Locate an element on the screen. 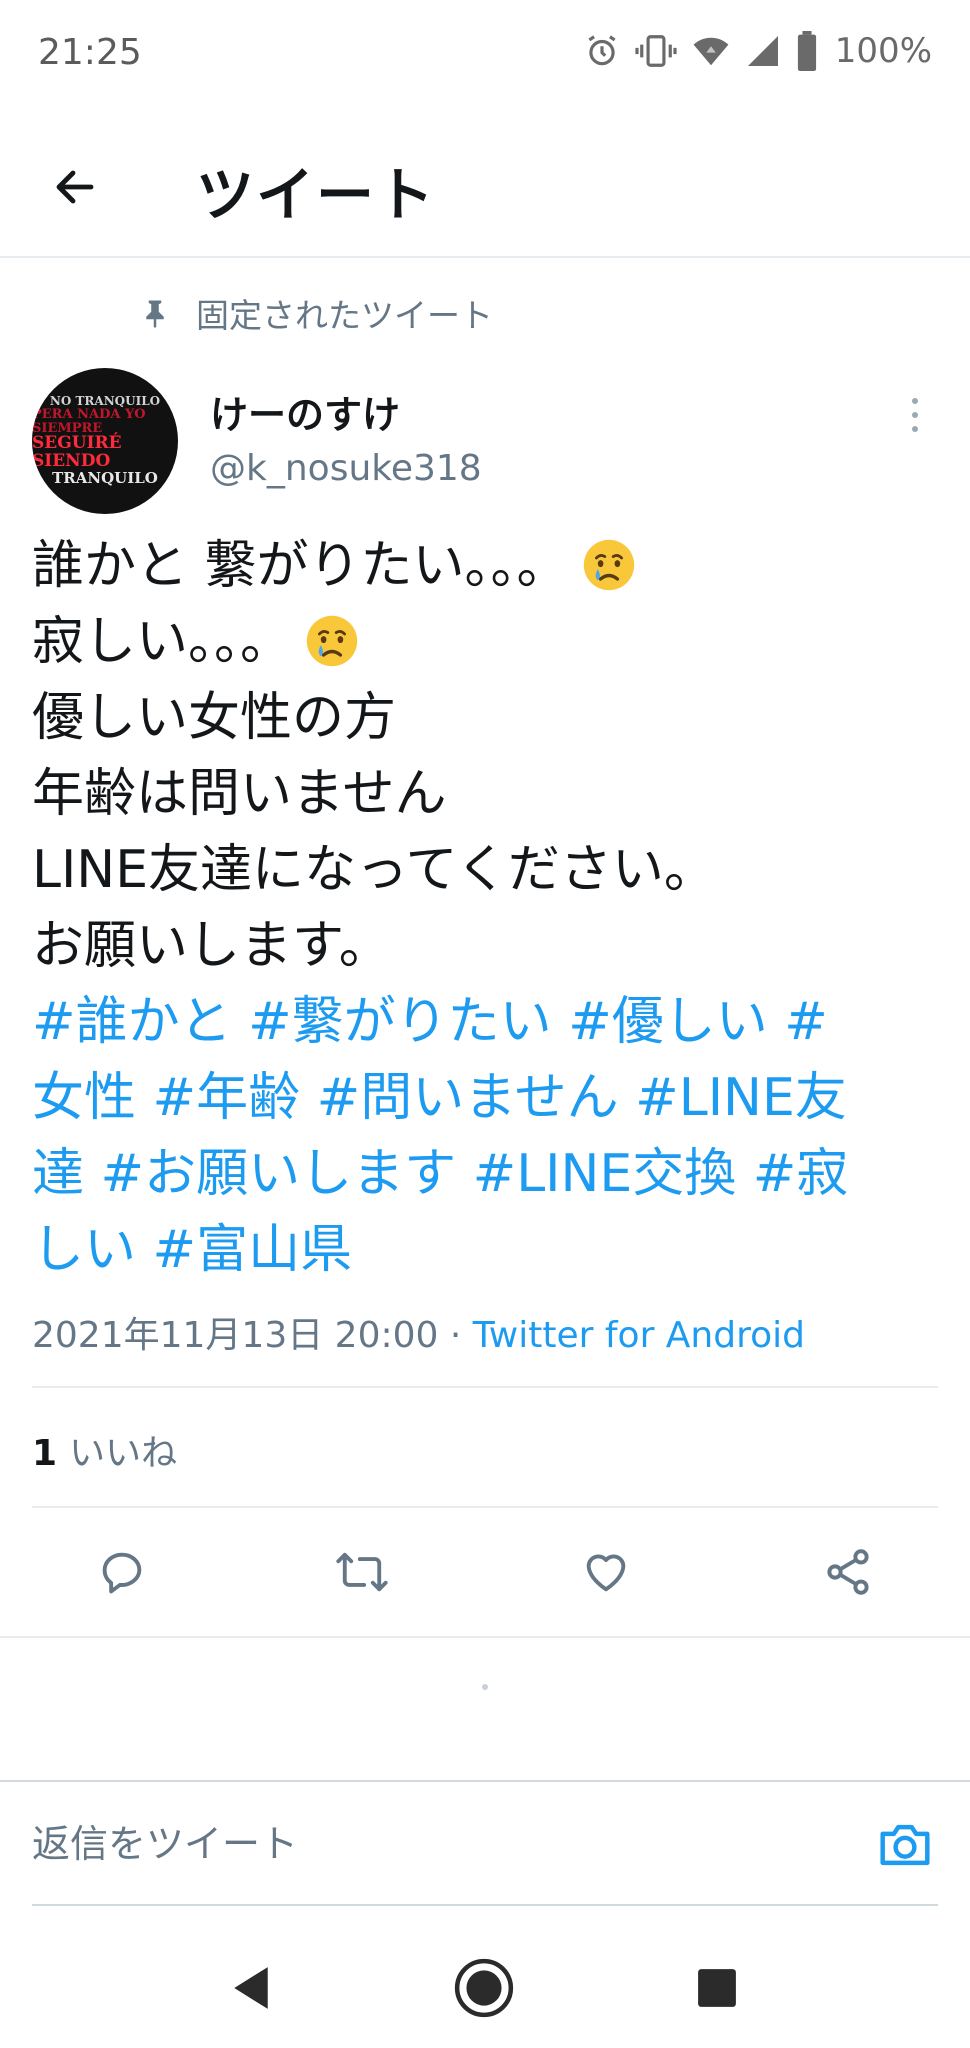  page-title: ツイート is located at coordinates (316, 195).